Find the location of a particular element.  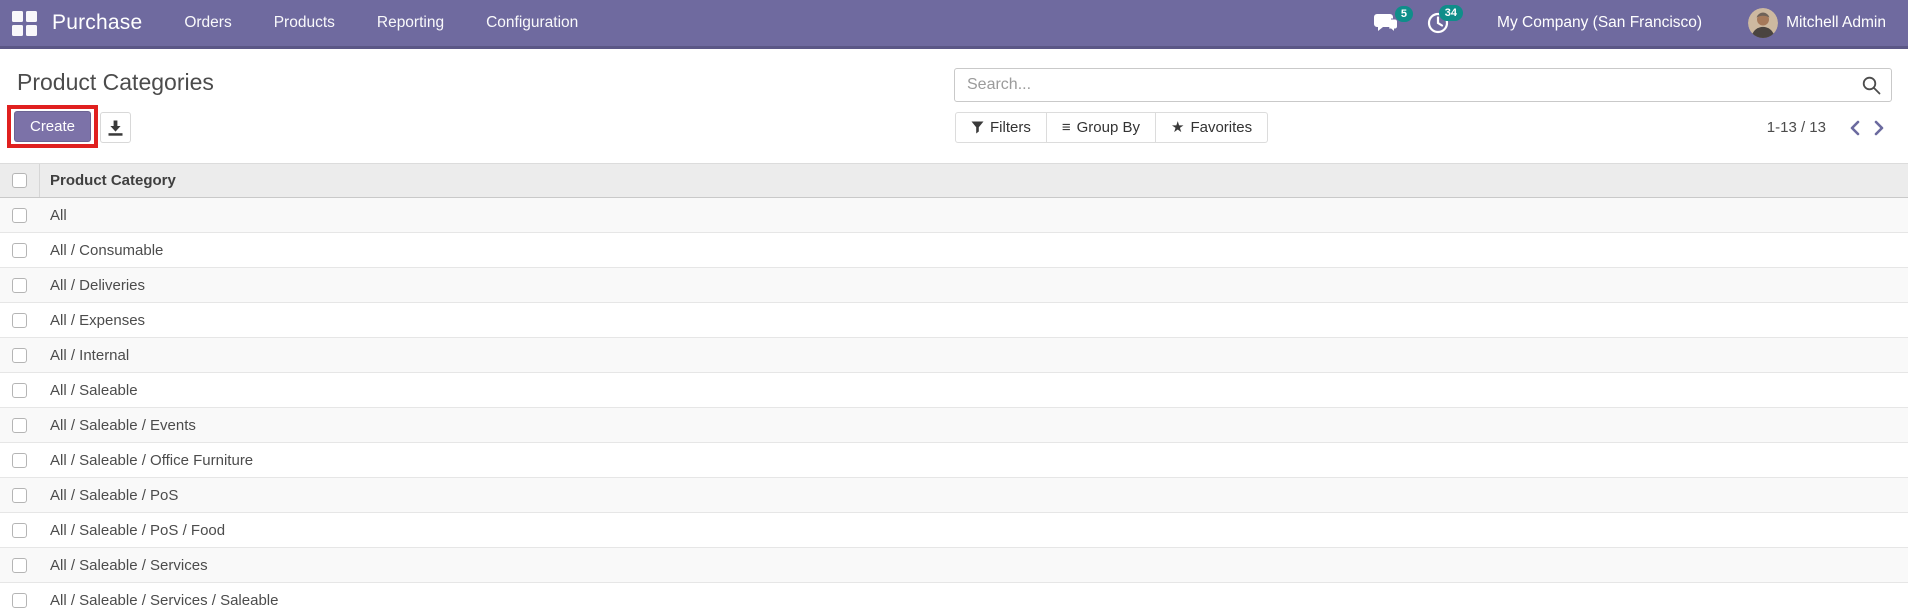

category-name: All / Saleable / PoS is located at coordinates (114, 495).